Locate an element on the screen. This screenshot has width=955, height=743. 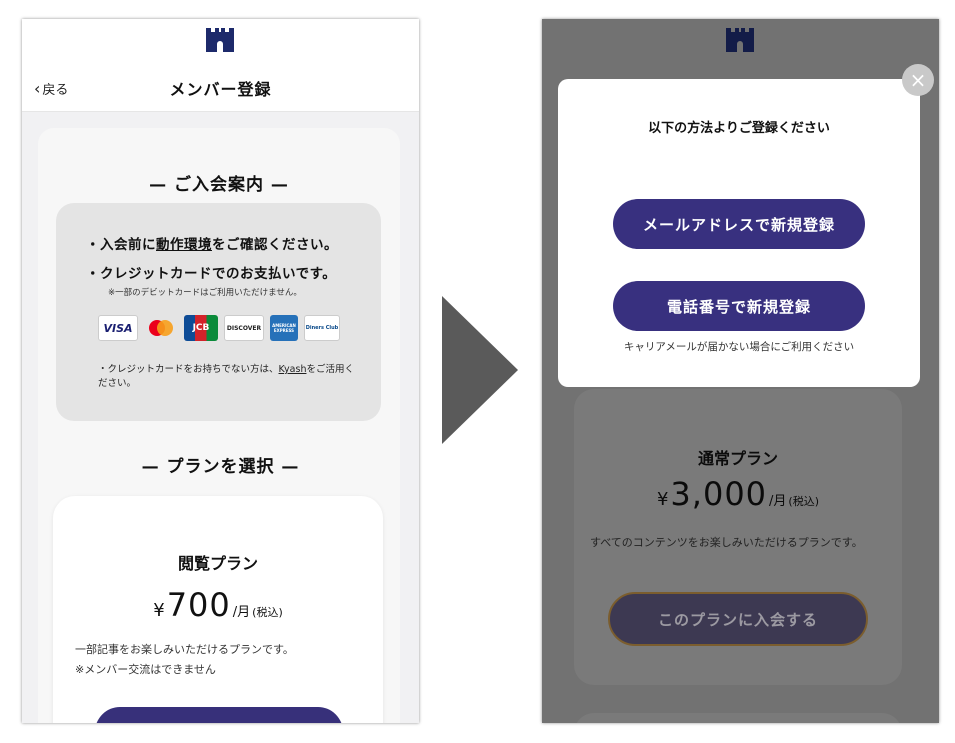
mastercard-logo is located at coordinates (161, 328).